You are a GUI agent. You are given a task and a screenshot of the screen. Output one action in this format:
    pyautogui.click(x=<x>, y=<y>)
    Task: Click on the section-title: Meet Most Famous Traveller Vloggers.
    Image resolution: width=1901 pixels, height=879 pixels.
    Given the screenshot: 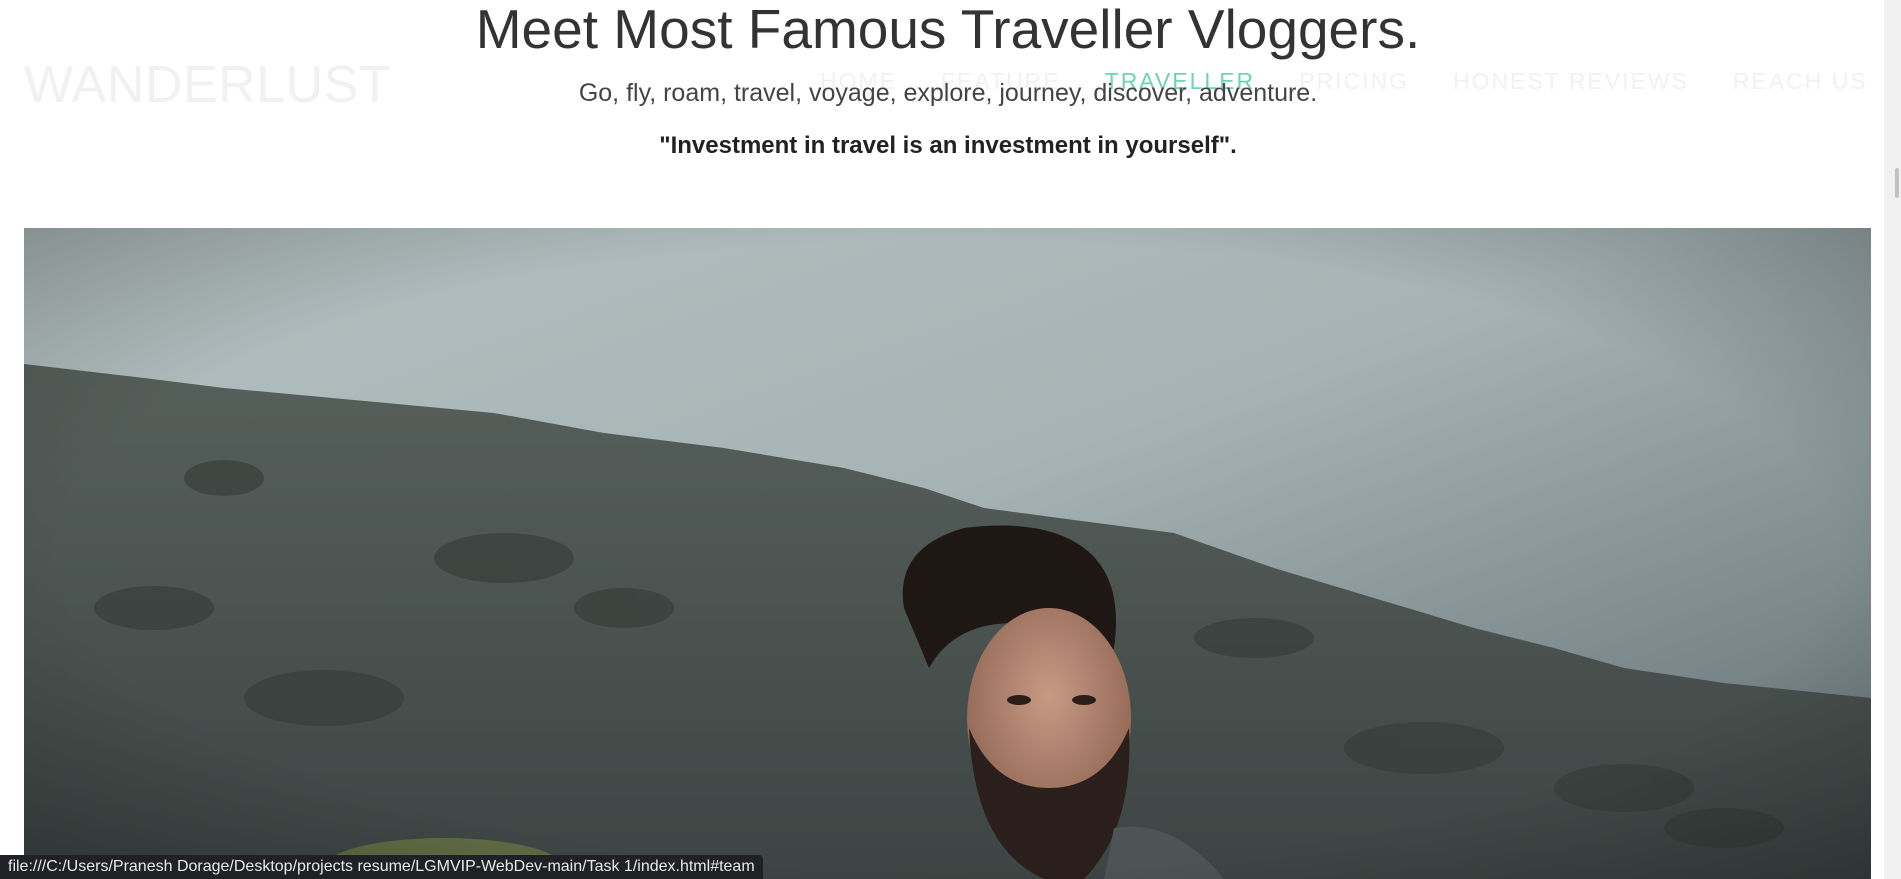 What is the action you would take?
    pyautogui.click(x=948, y=30)
    